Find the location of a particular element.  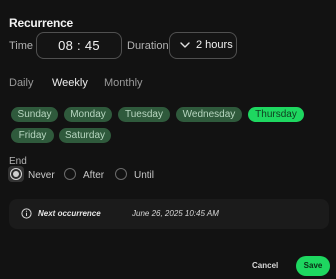

info-icon is located at coordinates (26, 213).